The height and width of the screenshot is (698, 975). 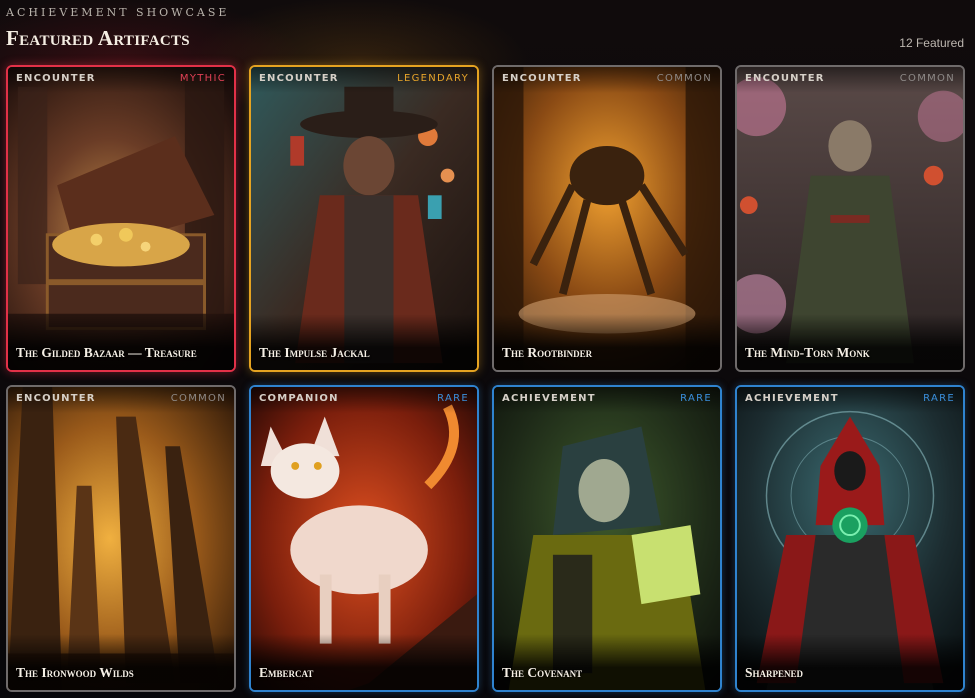 What do you see at coordinates (98, 38) in the screenshot?
I see `page-title: Featured Artifacts` at bounding box center [98, 38].